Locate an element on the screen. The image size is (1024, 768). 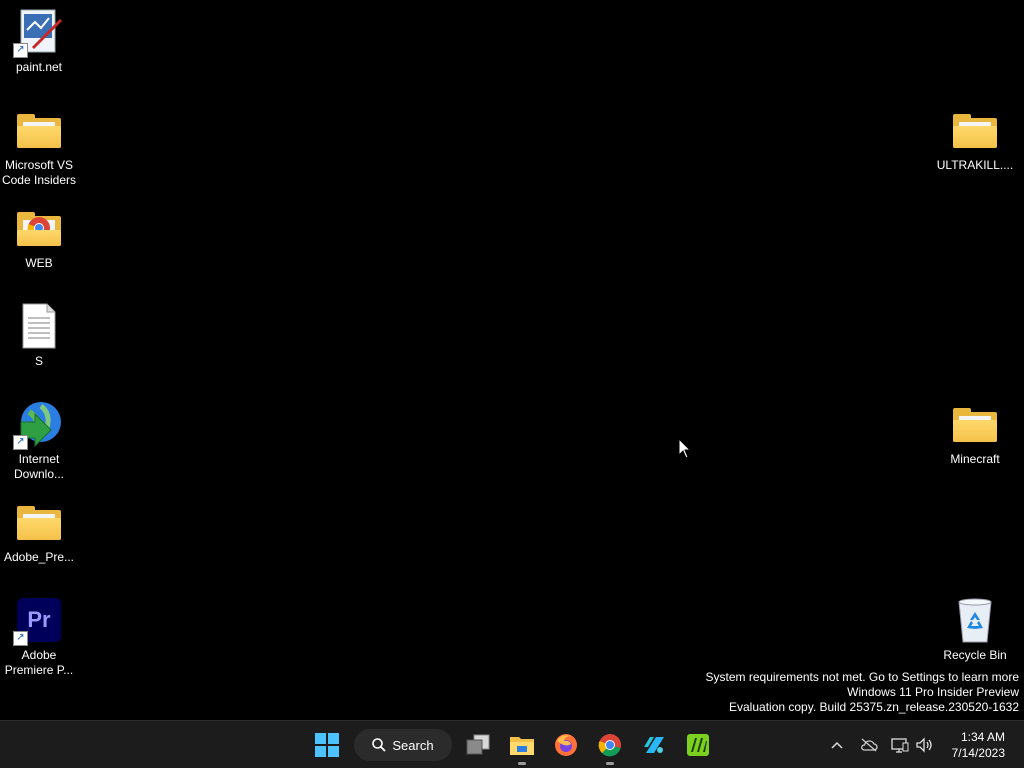
desktop-icon-label: paint.net is located at coordinates (39, 67).